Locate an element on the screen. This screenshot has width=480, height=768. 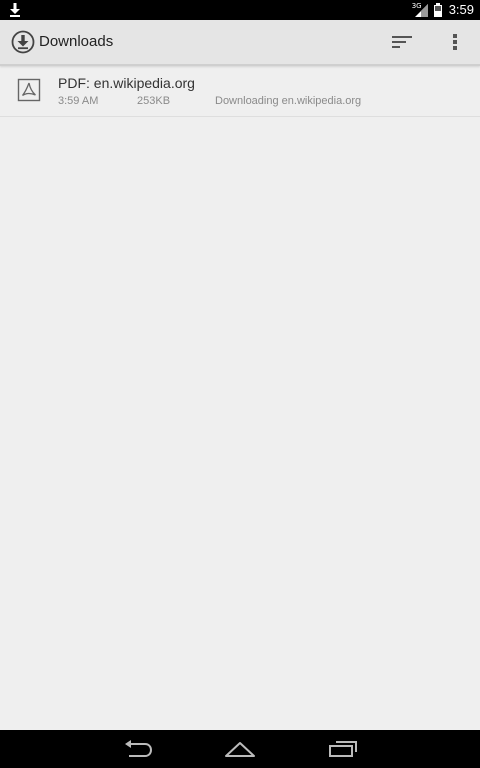
overflow-menu-button is located at coordinates (455, 42).